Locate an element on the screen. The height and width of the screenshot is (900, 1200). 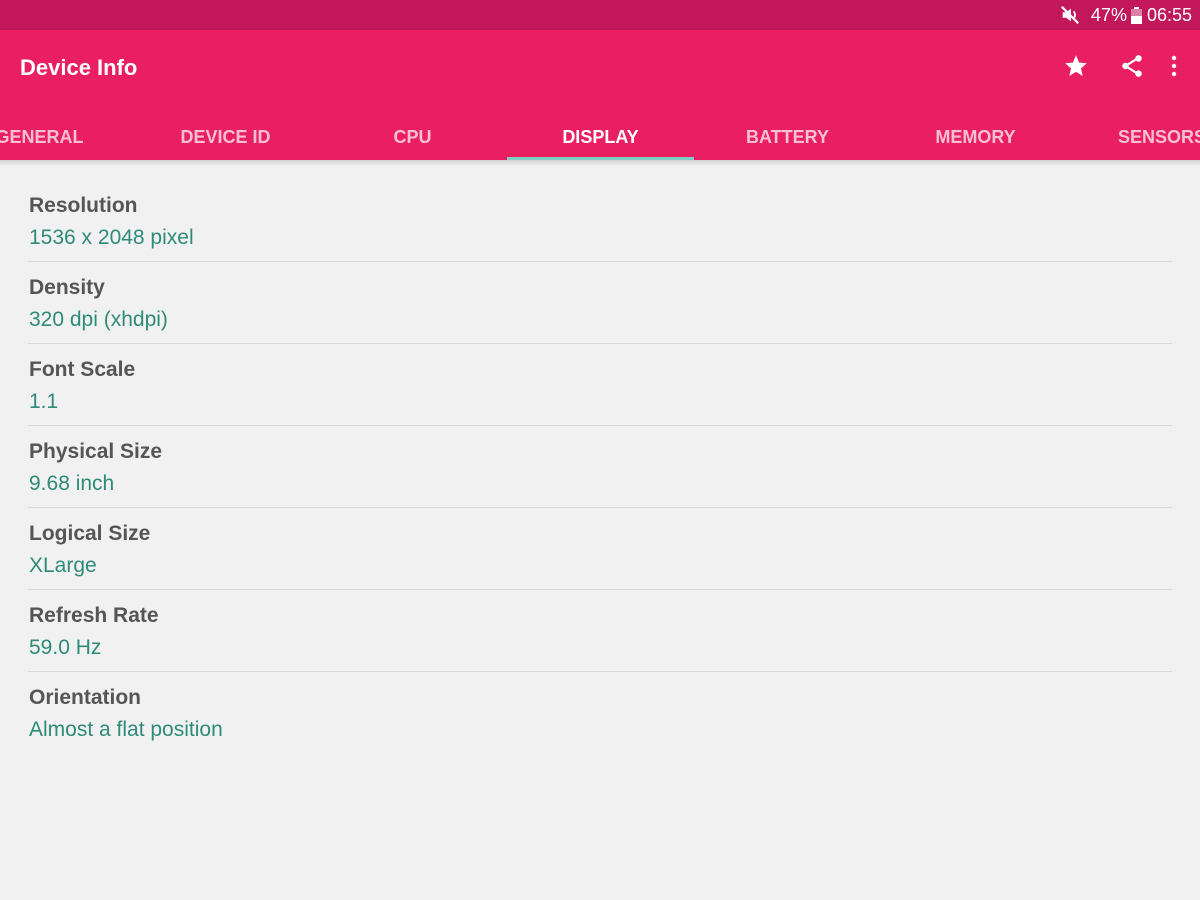
item-label: Orientation is located at coordinates (85, 697).